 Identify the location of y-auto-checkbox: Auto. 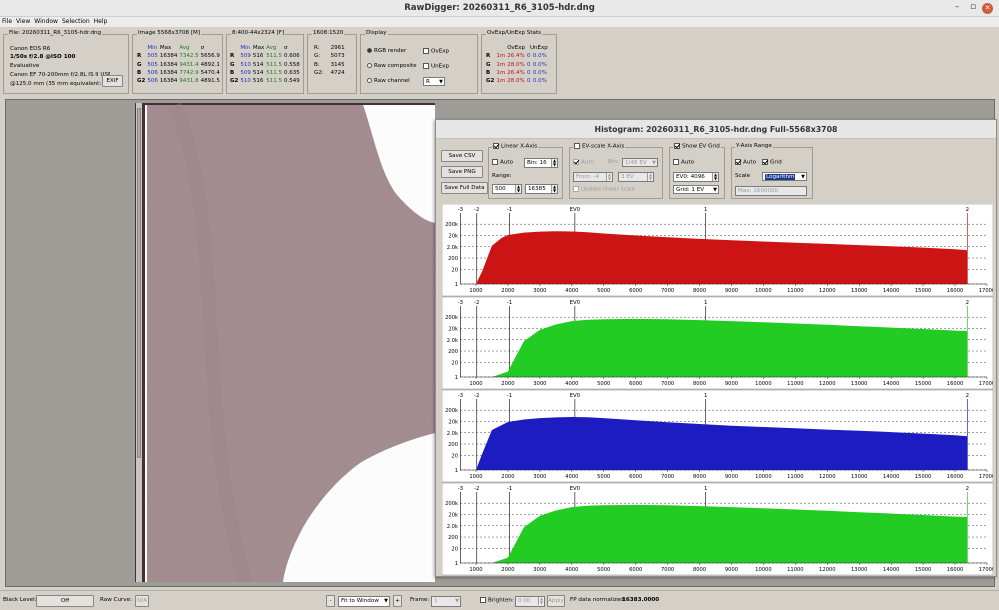
(745, 162).